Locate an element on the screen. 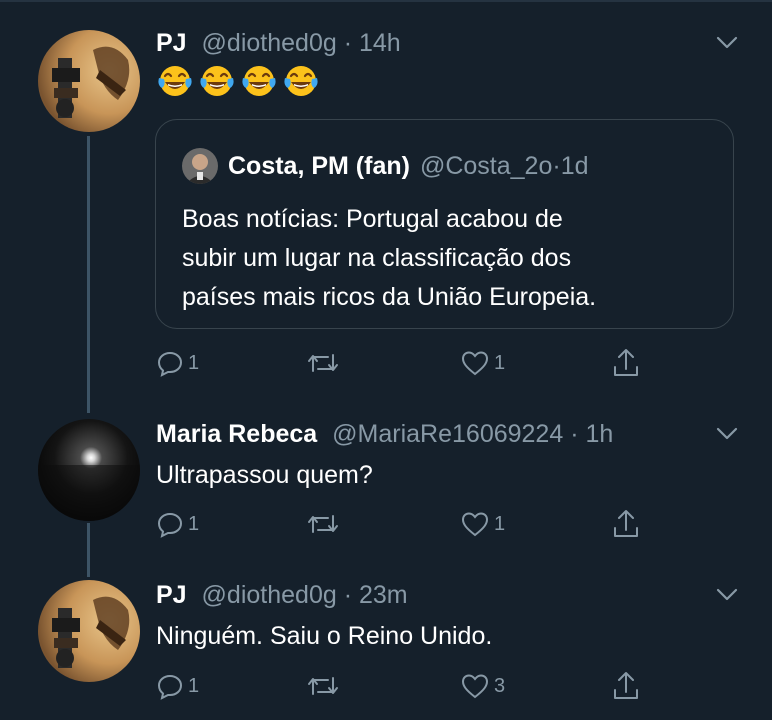  timestamp: 14h is located at coordinates (380, 43).